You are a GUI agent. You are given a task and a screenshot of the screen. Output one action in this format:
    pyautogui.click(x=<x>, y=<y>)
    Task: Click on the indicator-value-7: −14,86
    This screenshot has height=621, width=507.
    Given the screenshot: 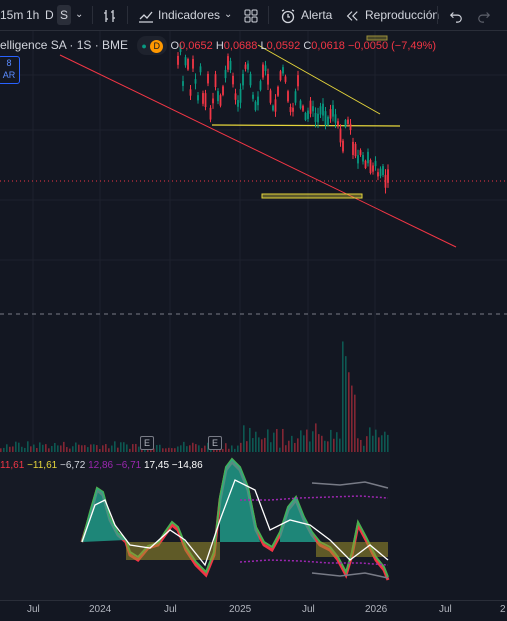 What is the action you would take?
    pyautogui.click(x=187, y=465)
    